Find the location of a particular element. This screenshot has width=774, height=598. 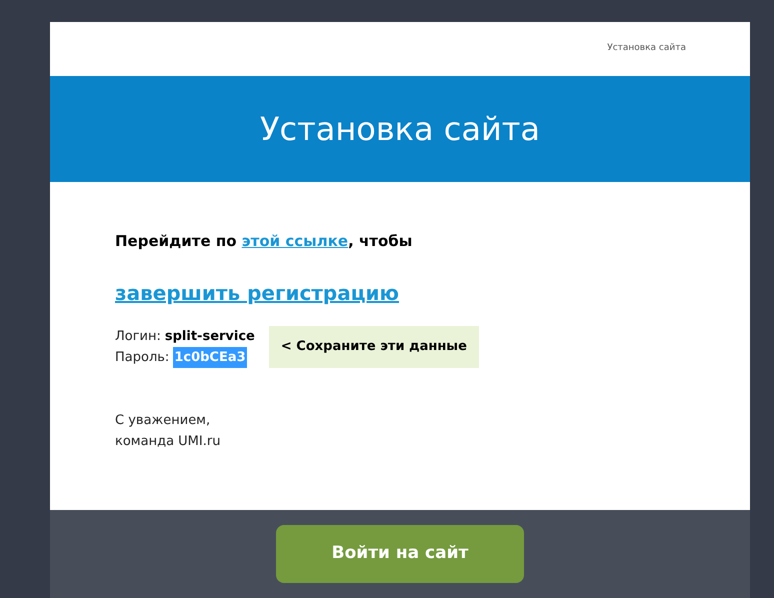

save-note: < Сохраните эти данные is located at coordinates (373, 347).